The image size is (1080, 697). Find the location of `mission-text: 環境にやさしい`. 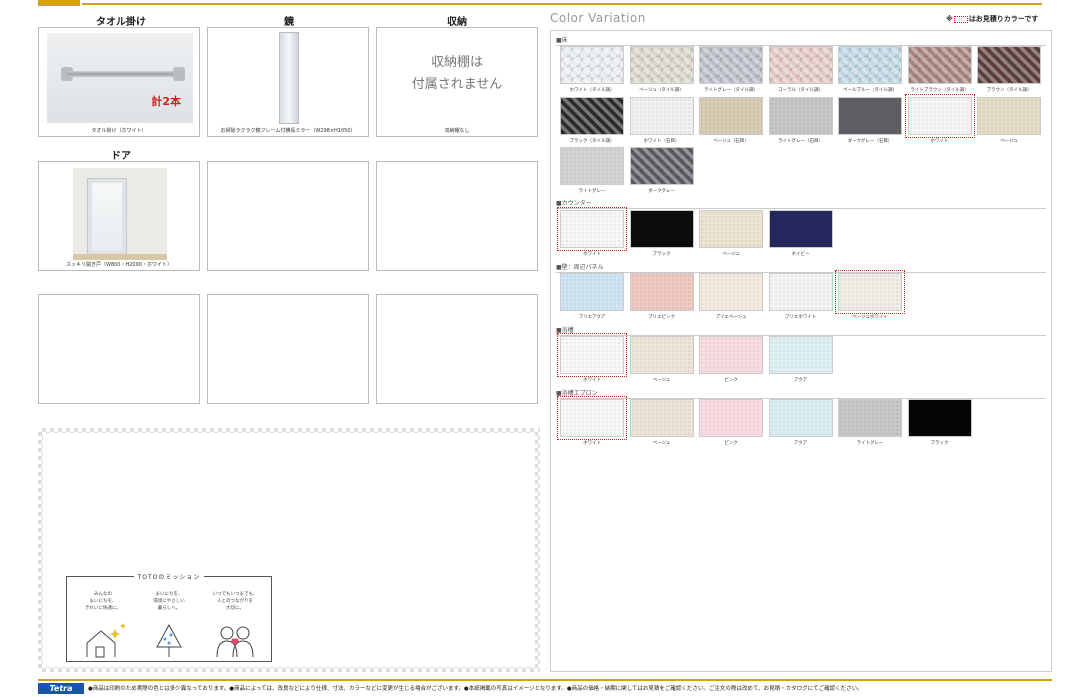

mission-text: 環境にやさしい is located at coordinates (169, 601).